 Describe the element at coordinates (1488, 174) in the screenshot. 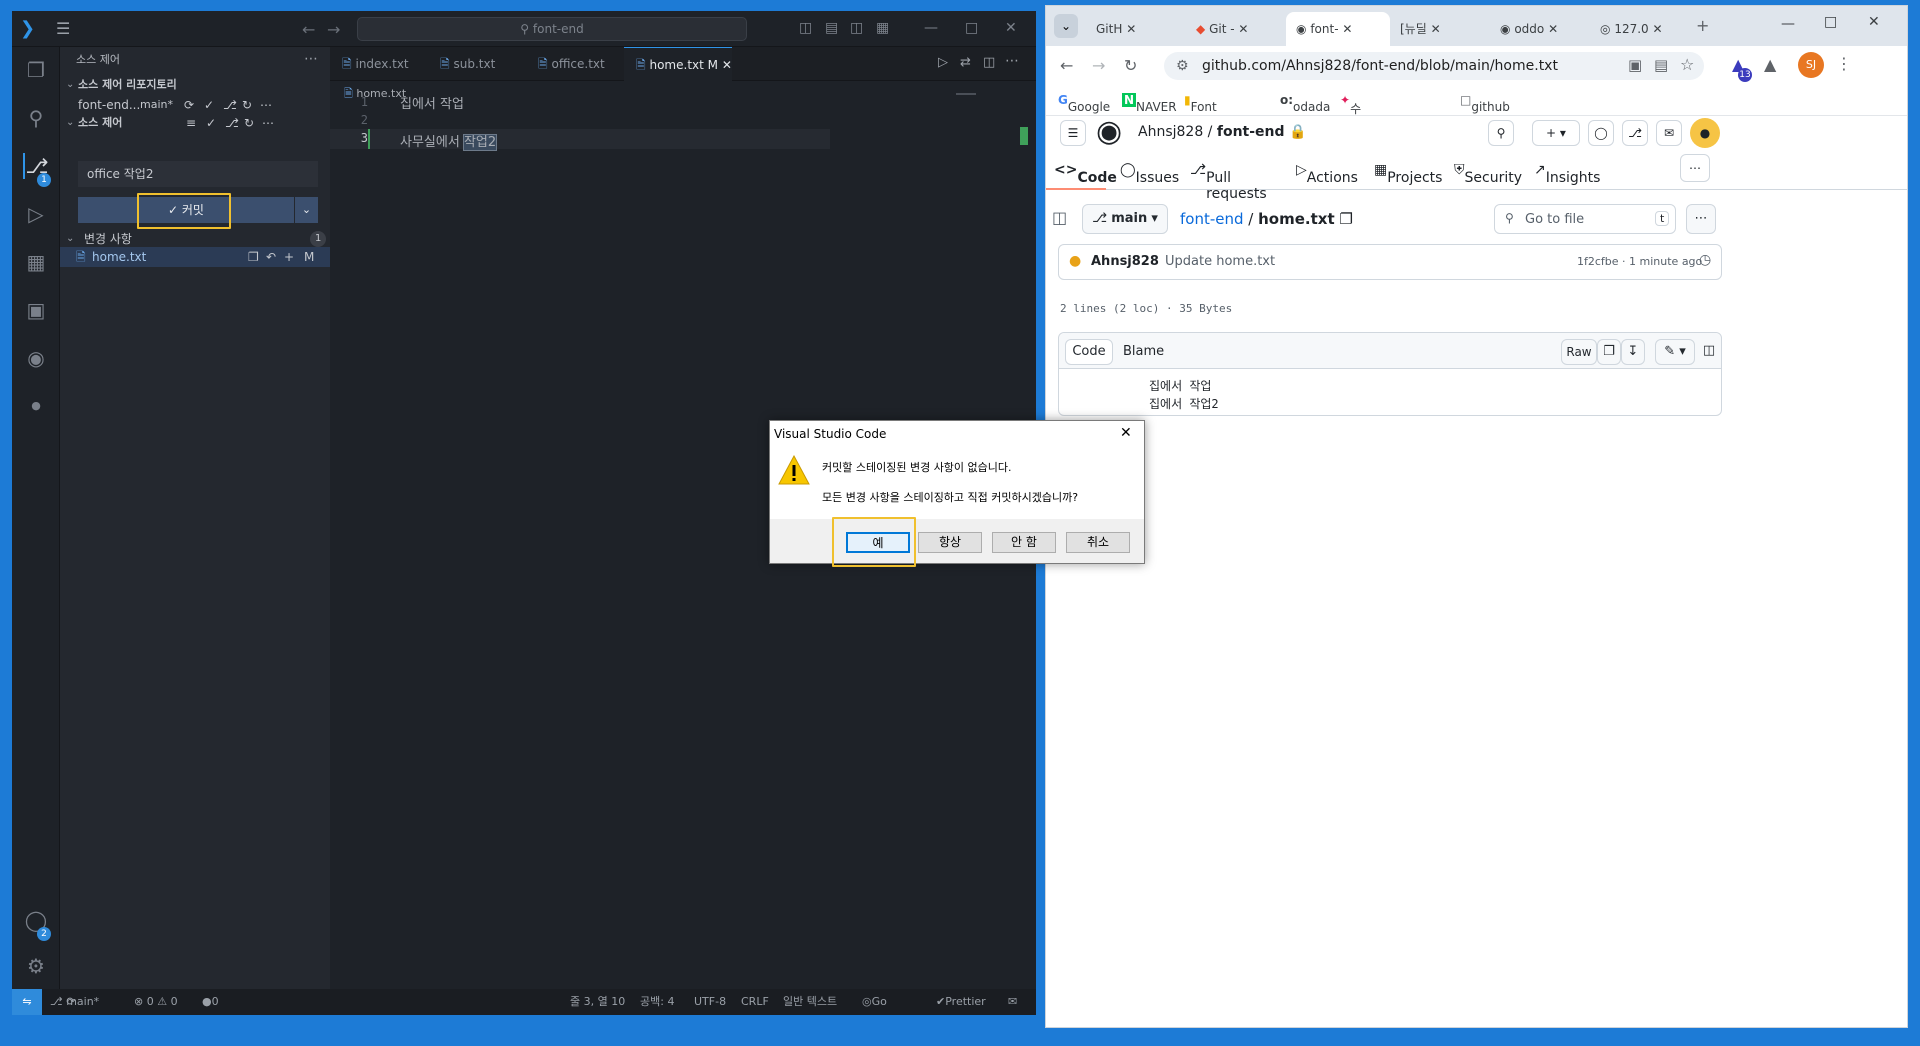

I see `nav-security: ⛨ Security` at that location.